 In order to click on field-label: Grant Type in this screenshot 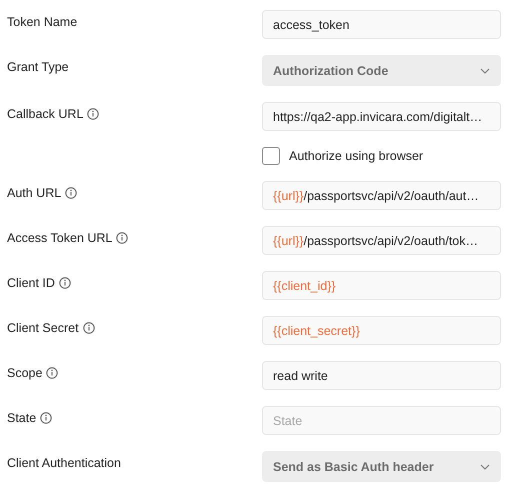, I will do `click(38, 67)`.